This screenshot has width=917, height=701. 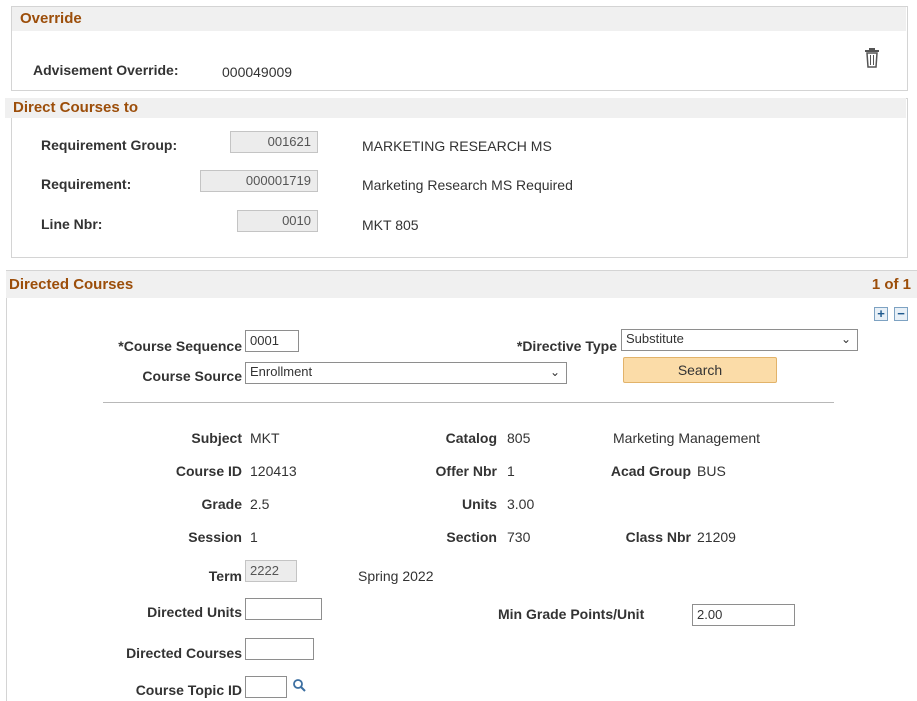 I want to click on course-id-label: Course ID, so click(x=208, y=471).